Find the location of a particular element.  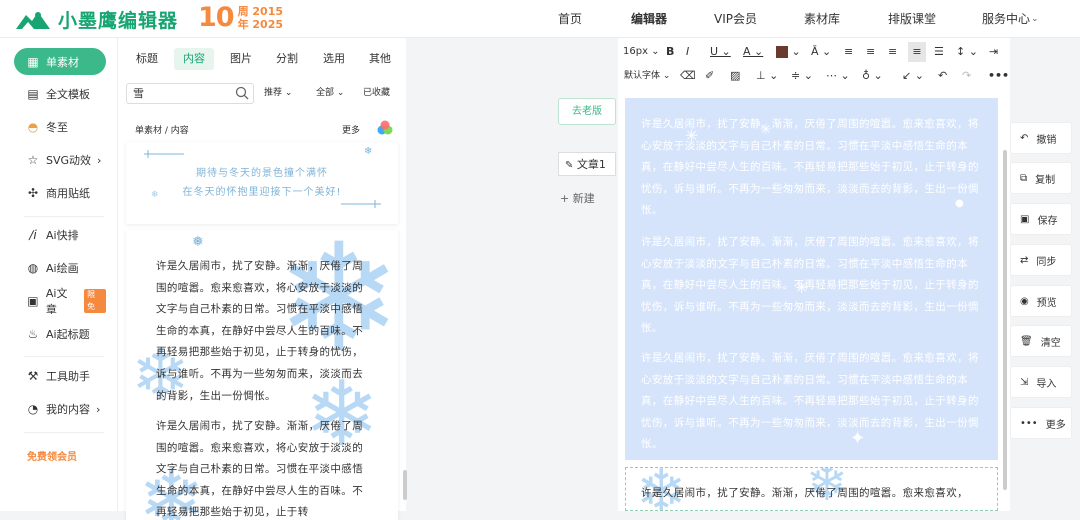

material-card-header: ❄ ❄ 期待与冬天的景色撞个满怀 在冬天的怀抱里迎接下一个美好! is located at coordinates (262, 183).